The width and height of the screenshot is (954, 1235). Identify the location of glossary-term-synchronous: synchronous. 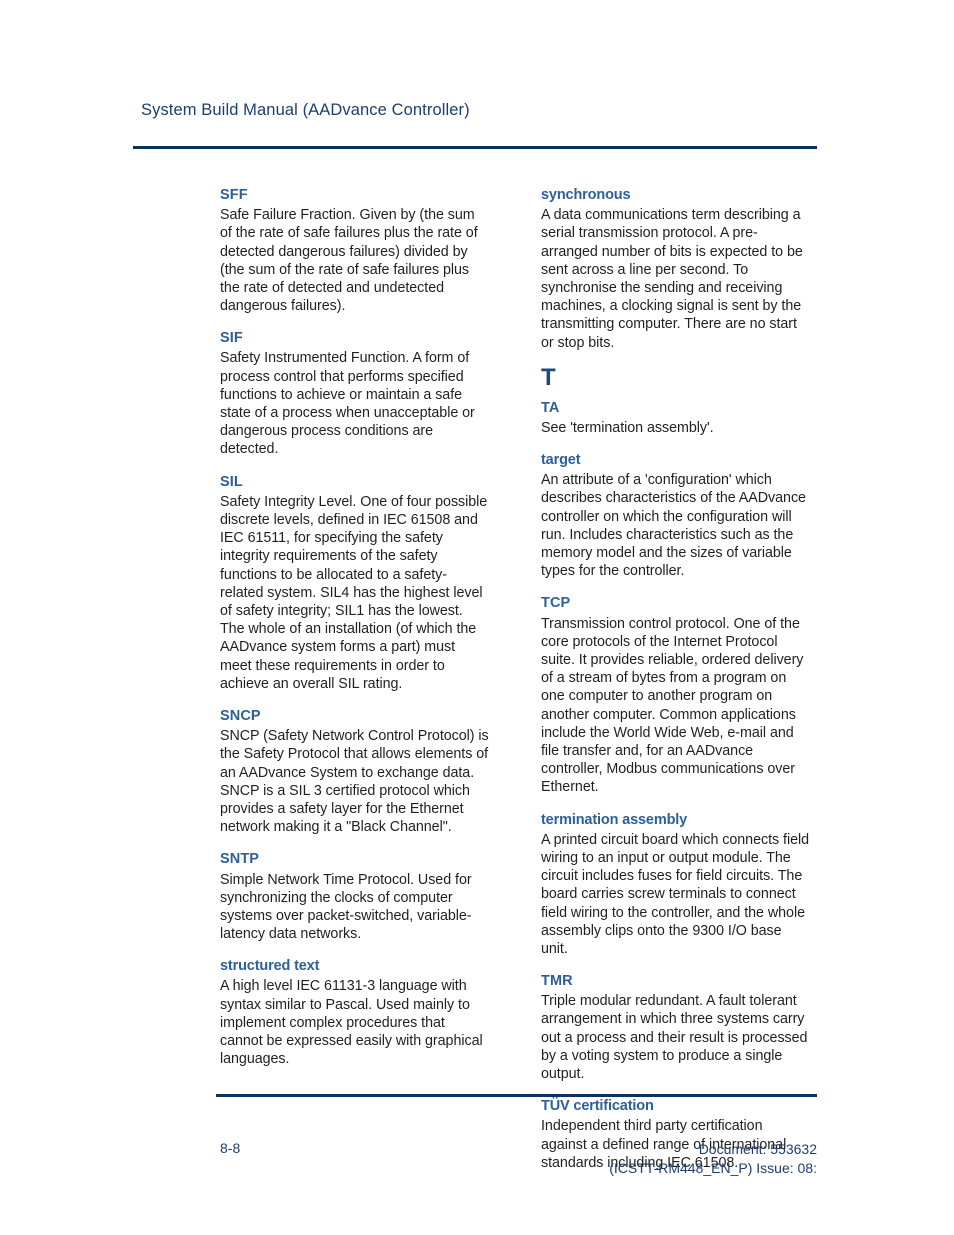
(586, 195).